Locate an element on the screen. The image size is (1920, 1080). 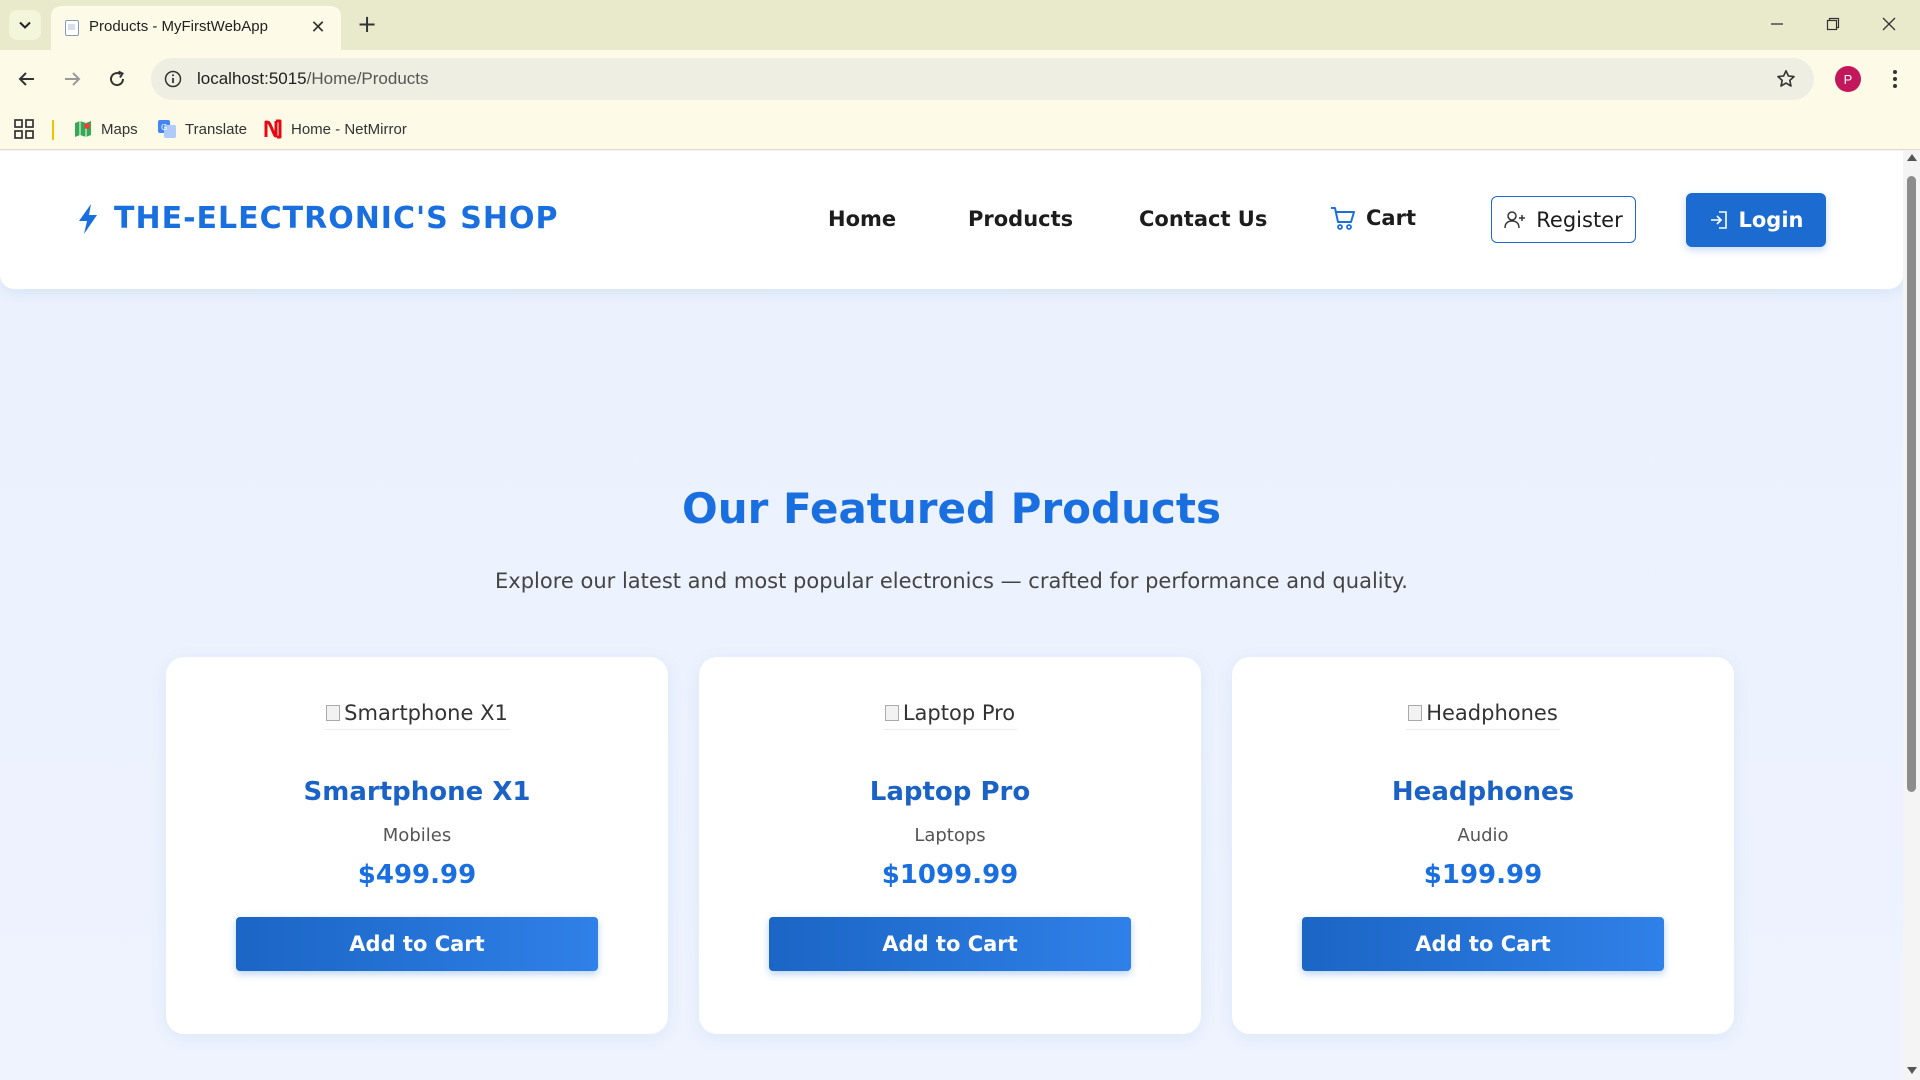
page-title: Our Featured Products is located at coordinates (951, 508).